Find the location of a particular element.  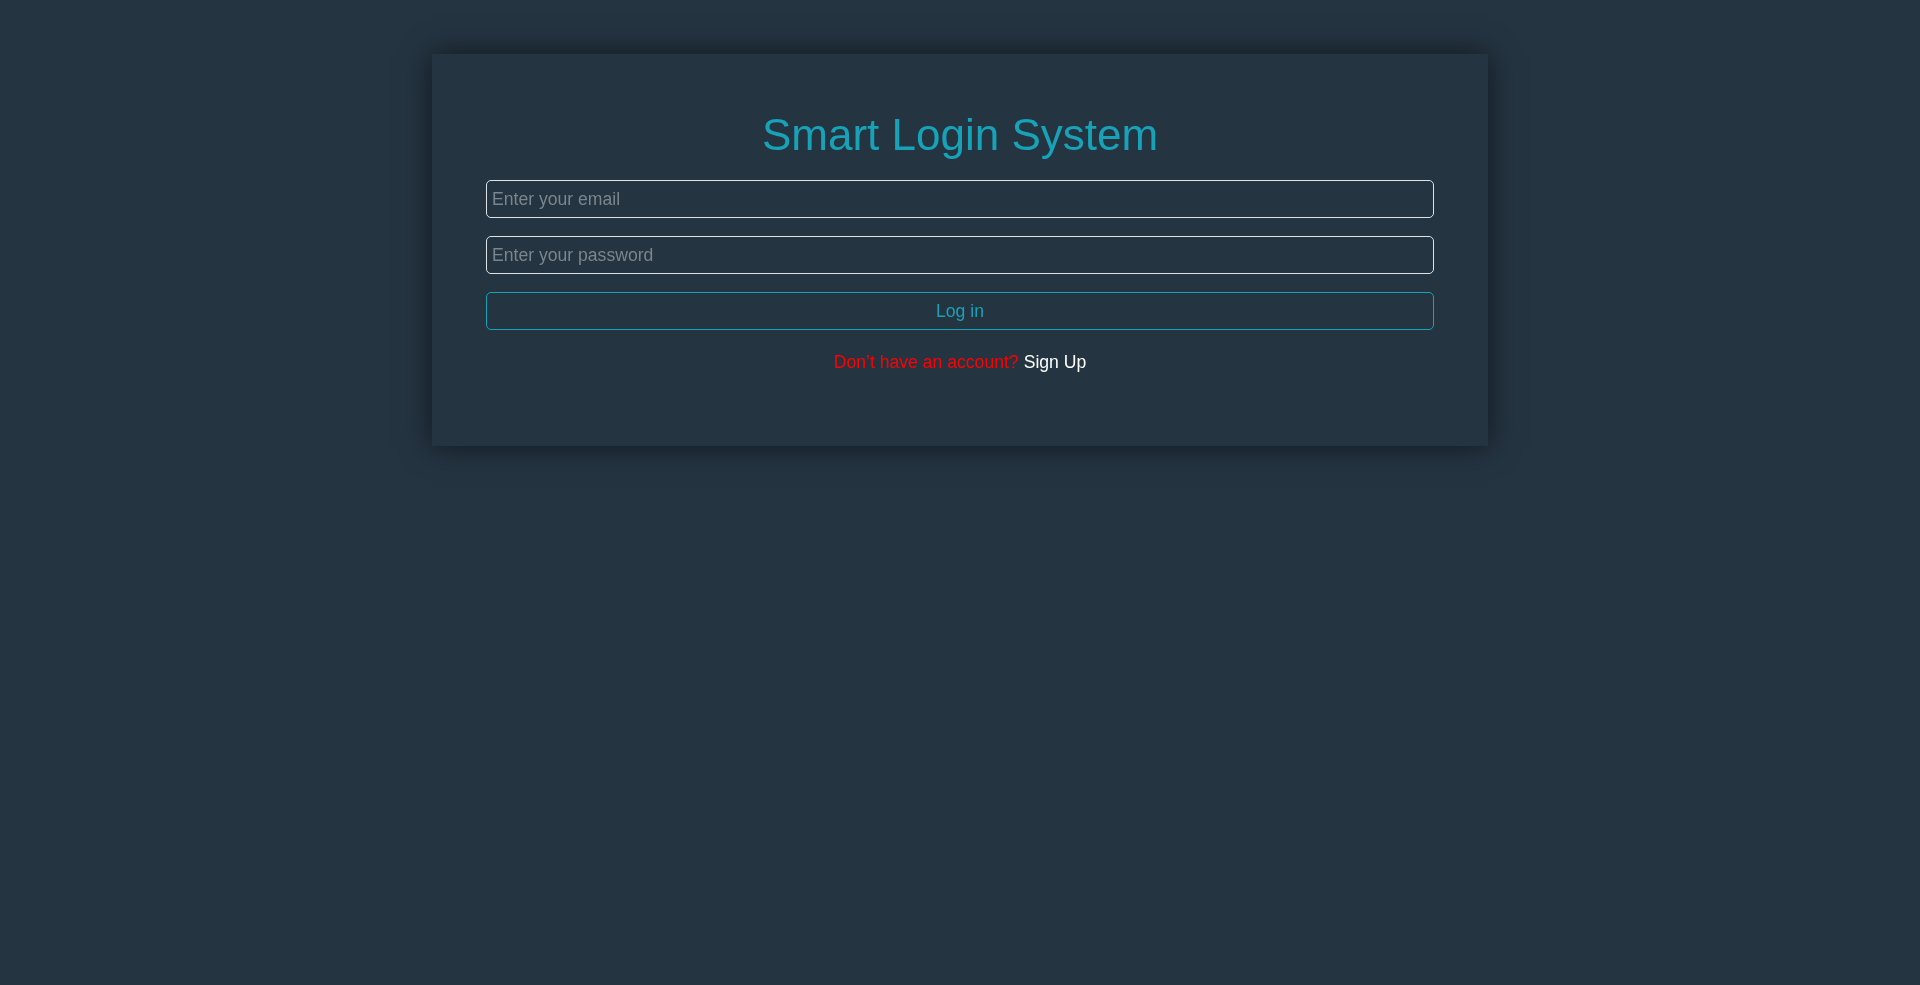

password-field: Enter your password is located at coordinates (960, 255).